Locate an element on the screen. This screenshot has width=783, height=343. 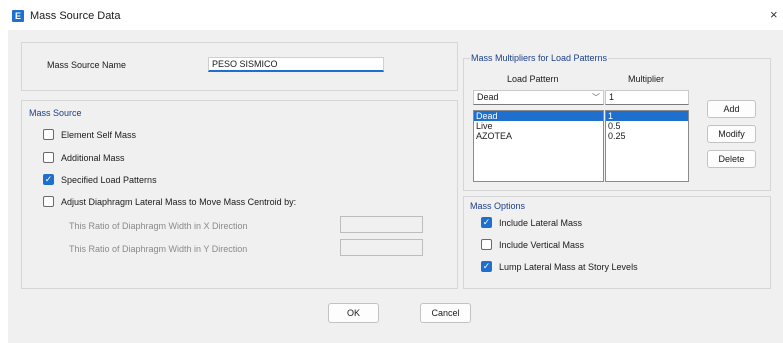
multiplier-header: Multiplier is located at coordinates (646, 79).